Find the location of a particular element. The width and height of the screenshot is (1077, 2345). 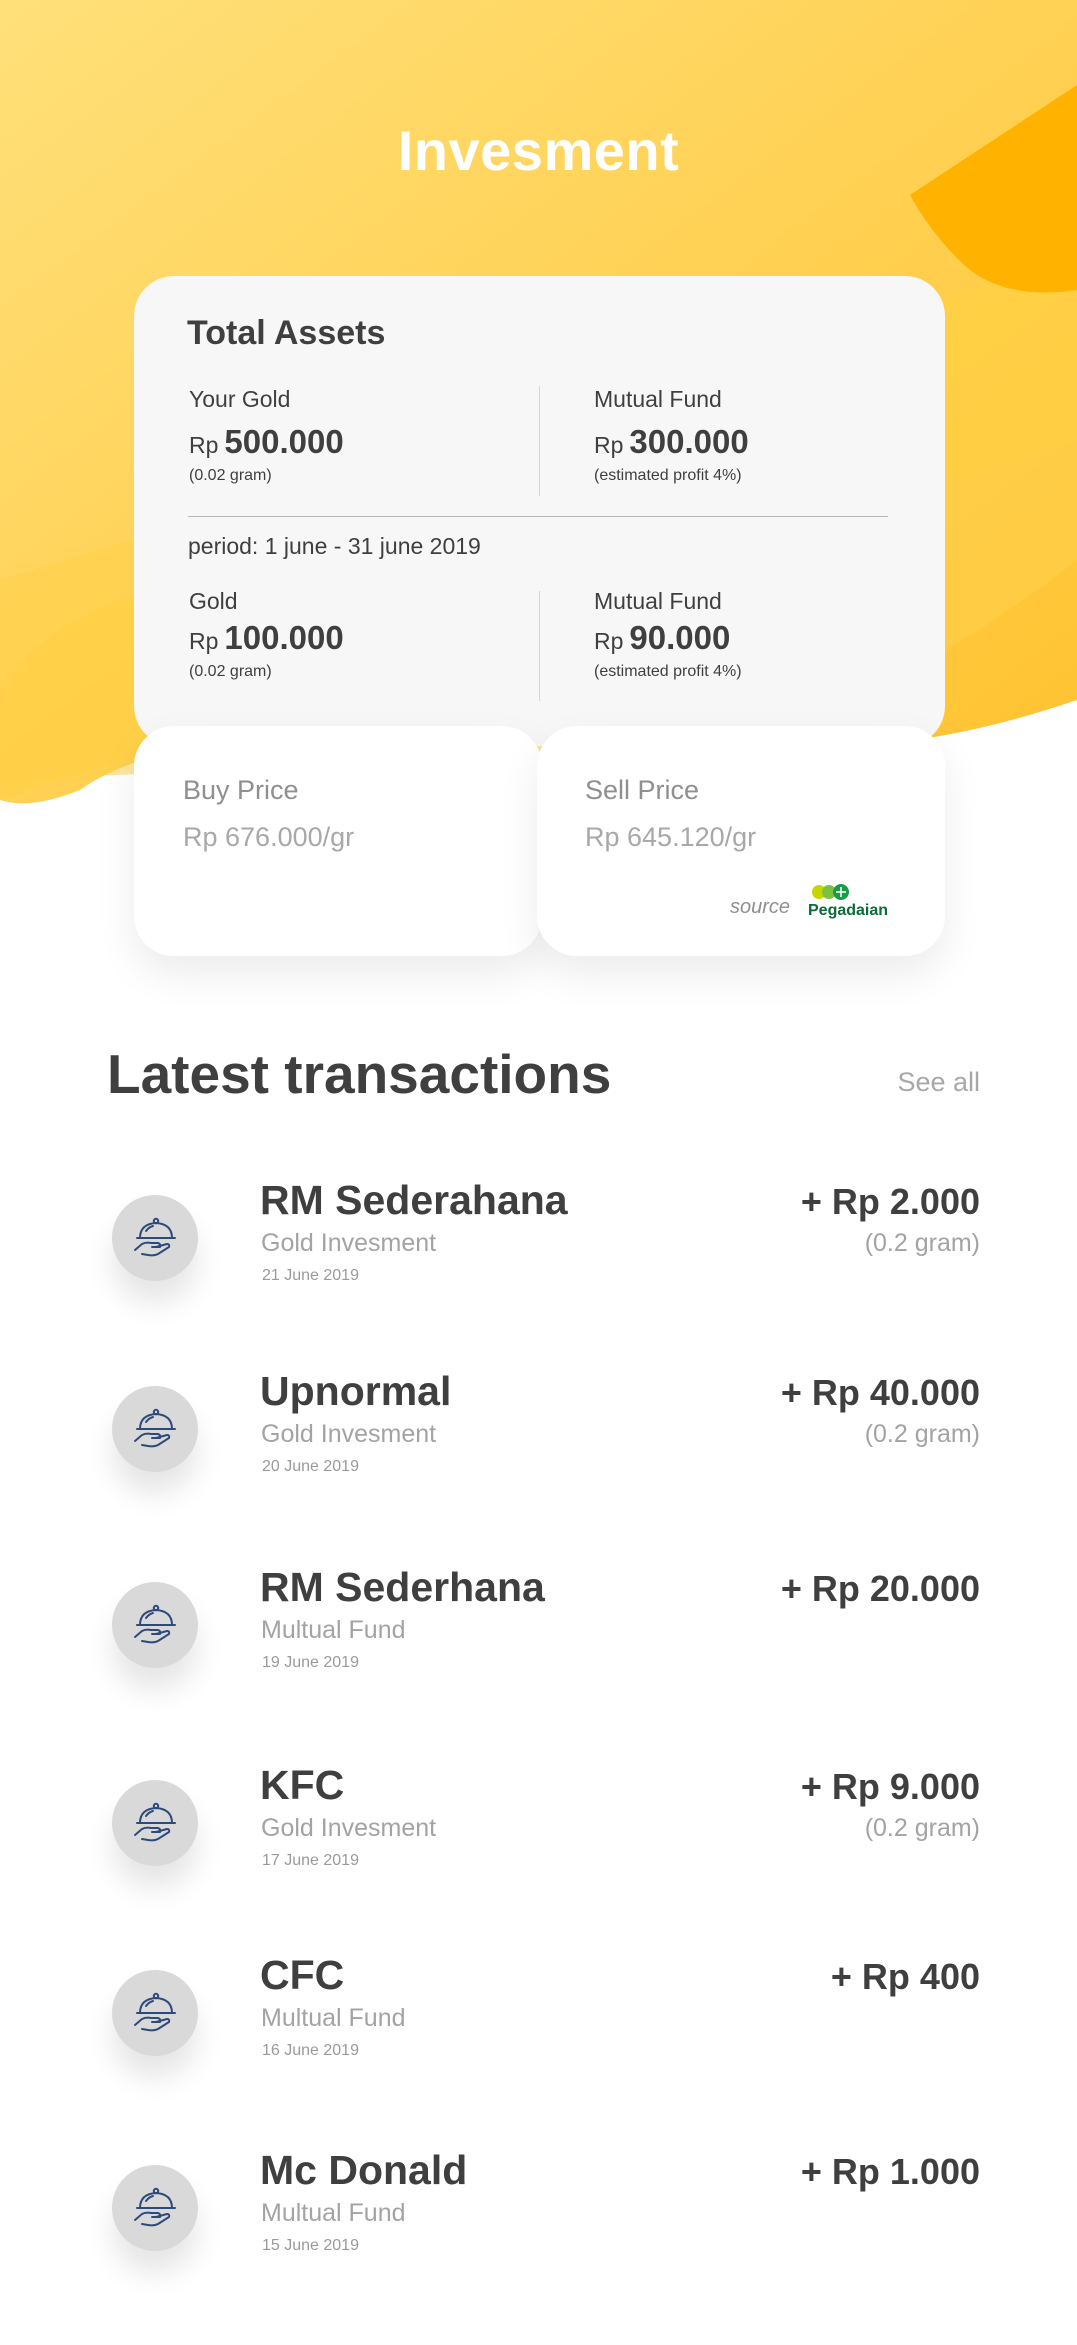

buy-price-card: Buy Price Rp 676.000/gr is located at coordinates (338, 841).